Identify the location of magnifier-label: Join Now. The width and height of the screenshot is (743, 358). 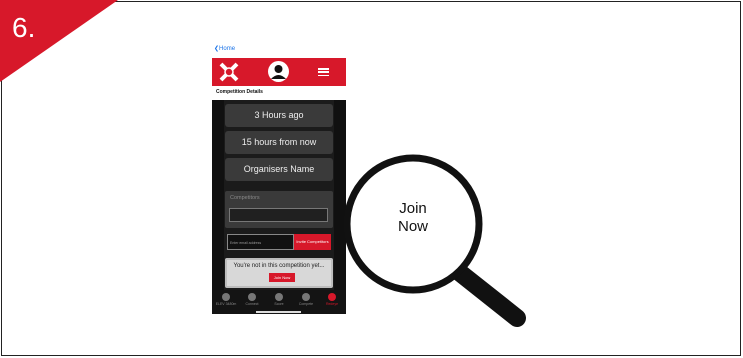
(413, 218).